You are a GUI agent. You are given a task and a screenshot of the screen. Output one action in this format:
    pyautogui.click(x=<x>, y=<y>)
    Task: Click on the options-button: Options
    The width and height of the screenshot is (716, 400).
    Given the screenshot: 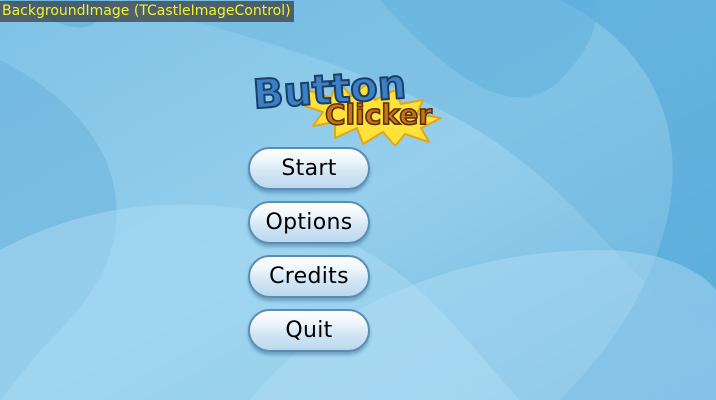 What is the action you would take?
    pyautogui.click(x=309, y=222)
    